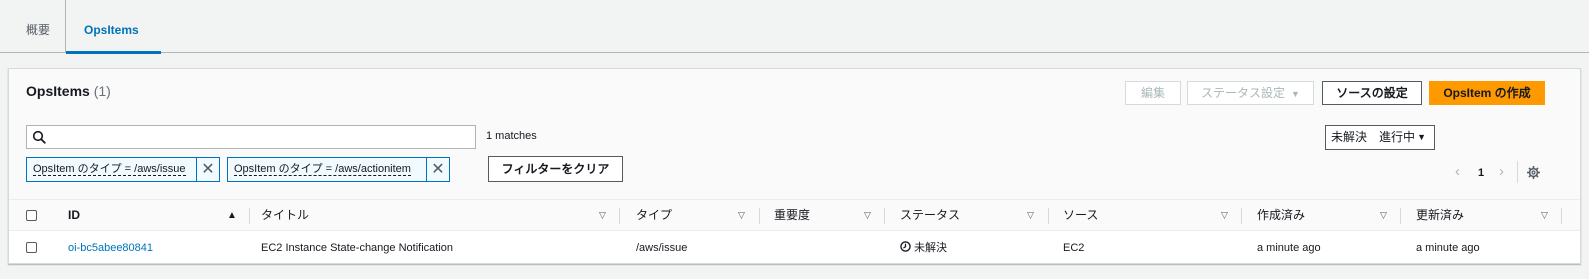 This screenshot has height=279, width=1589. I want to click on create-opsitem-button: OpsItem の作成, so click(1487, 93).